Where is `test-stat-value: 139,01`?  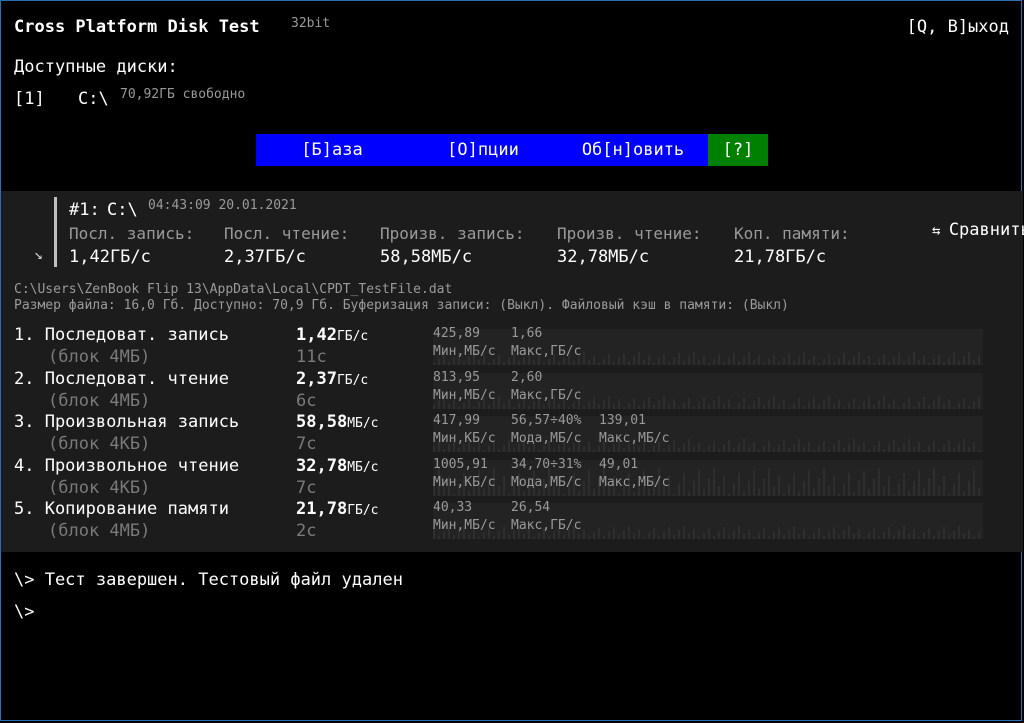 test-stat-value: 139,01 is located at coordinates (622, 420).